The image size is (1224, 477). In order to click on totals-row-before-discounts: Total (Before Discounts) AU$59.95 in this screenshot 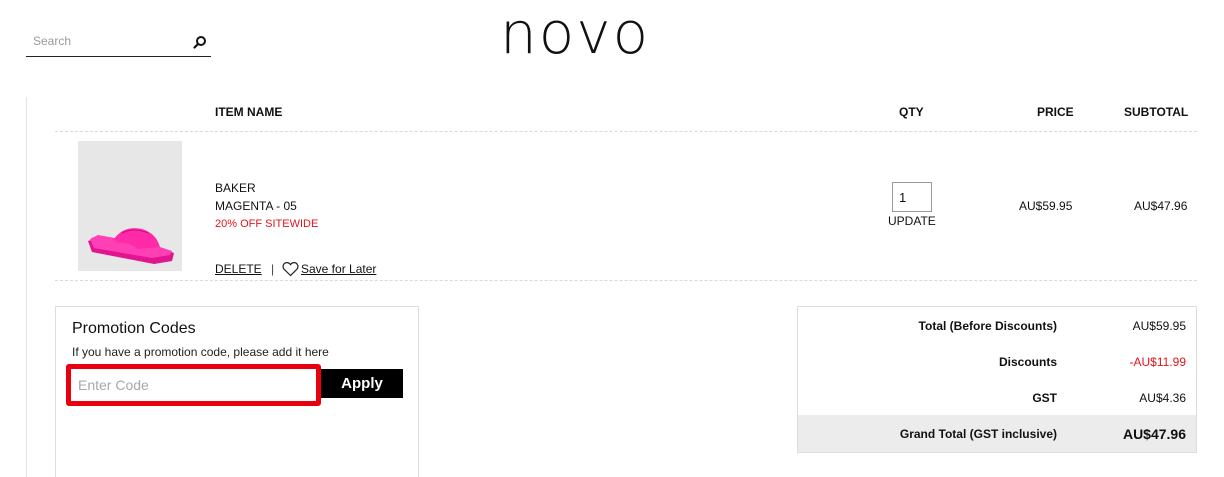, I will do `click(997, 325)`.